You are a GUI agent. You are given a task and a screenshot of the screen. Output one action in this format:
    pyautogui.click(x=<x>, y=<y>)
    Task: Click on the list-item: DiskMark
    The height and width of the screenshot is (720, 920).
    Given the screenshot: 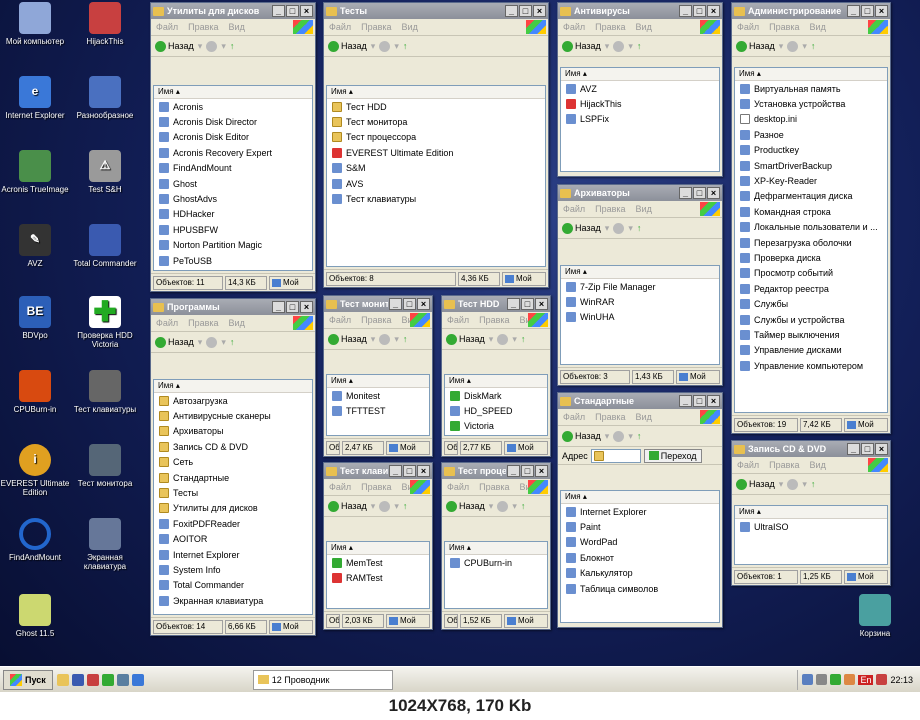 What is the action you would take?
    pyautogui.click(x=496, y=395)
    